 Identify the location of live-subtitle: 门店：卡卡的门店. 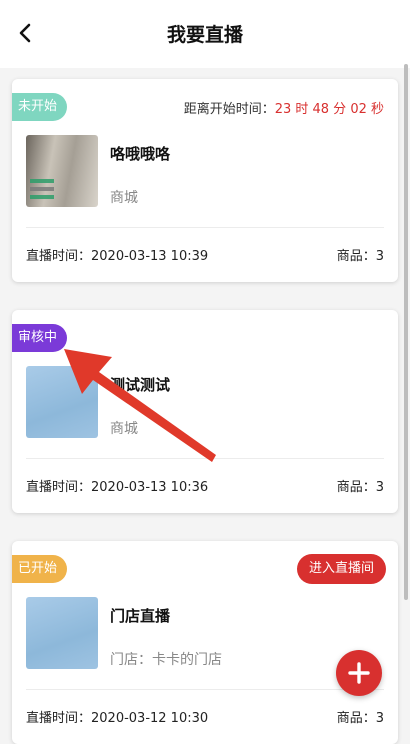
(166, 660).